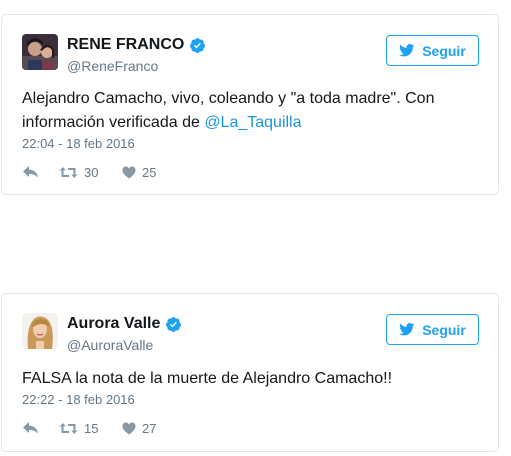 Image resolution: width=511 pixels, height=456 pixels. I want to click on author-name: RENE FRANCO, so click(136, 45).